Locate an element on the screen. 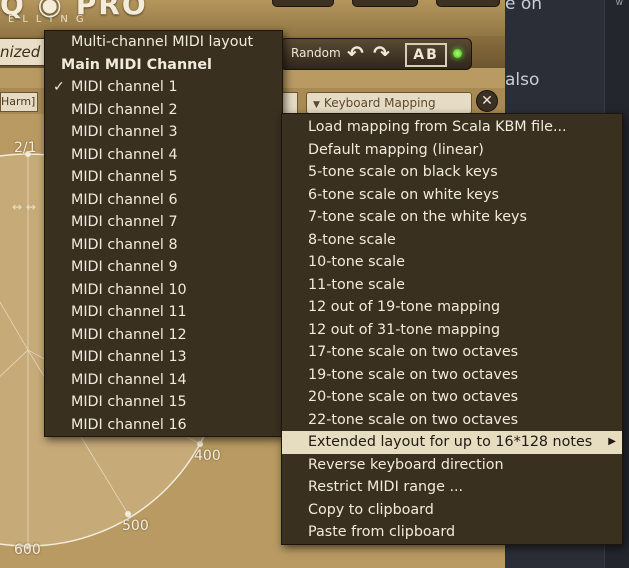 The image size is (629, 568). menu-item-label: 12 out of 31-tone mapping is located at coordinates (404, 329).